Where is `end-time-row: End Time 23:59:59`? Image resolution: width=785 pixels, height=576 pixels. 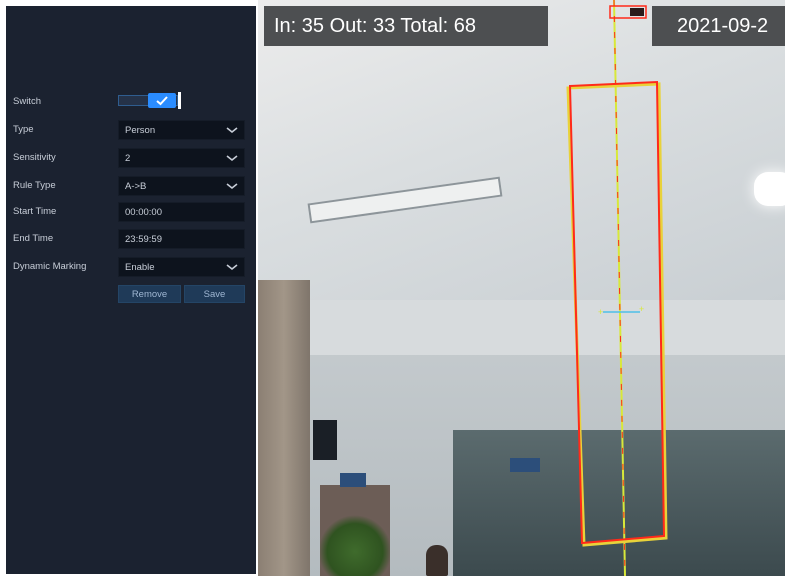
end-time-row: End Time 23:59:59 is located at coordinates (131, 239).